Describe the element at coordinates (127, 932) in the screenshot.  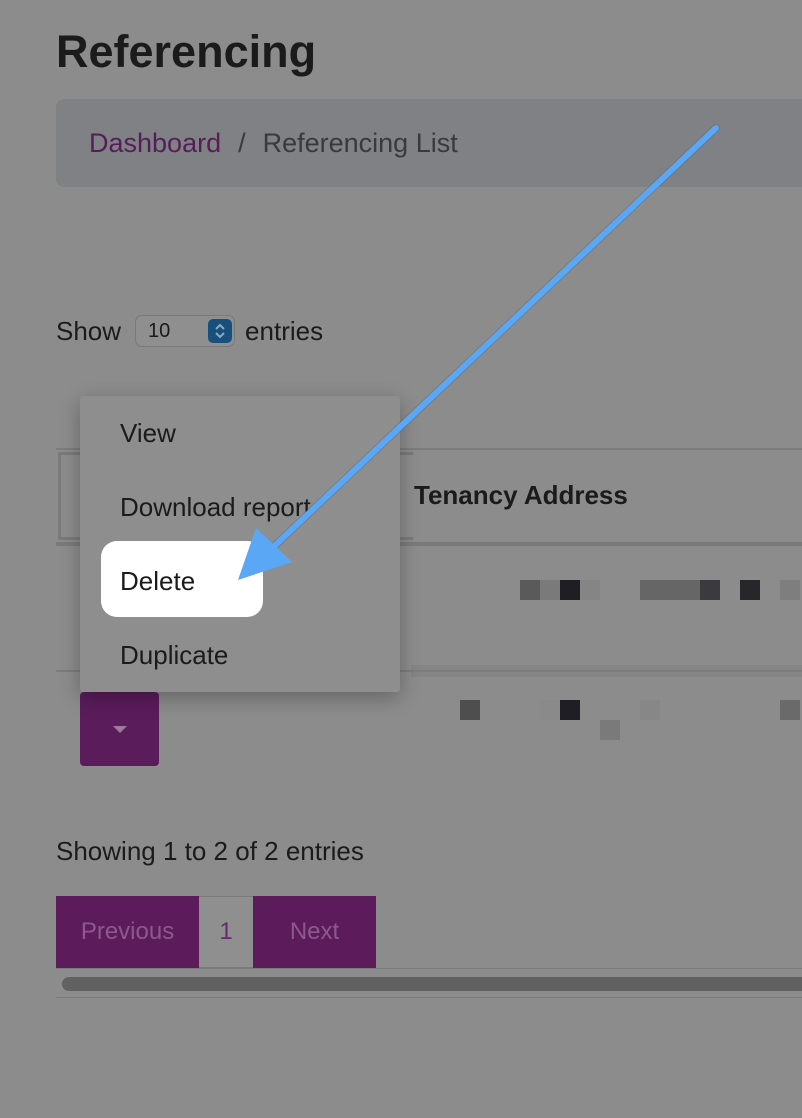
I see `previous-page-button: Previous` at that location.